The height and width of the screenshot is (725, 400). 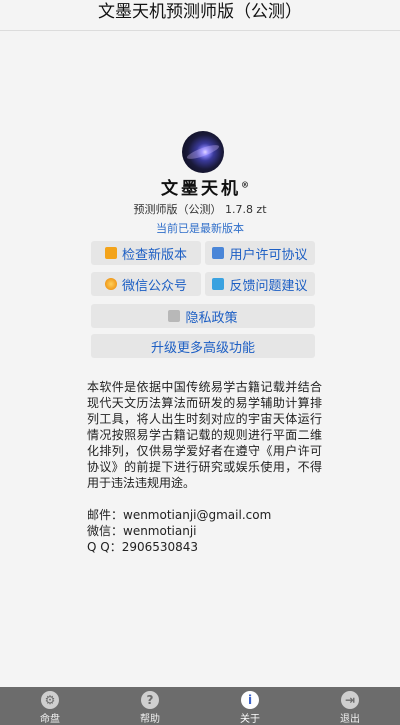 What do you see at coordinates (174, 316) in the screenshot?
I see `document-icon` at bounding box center [174, 316].